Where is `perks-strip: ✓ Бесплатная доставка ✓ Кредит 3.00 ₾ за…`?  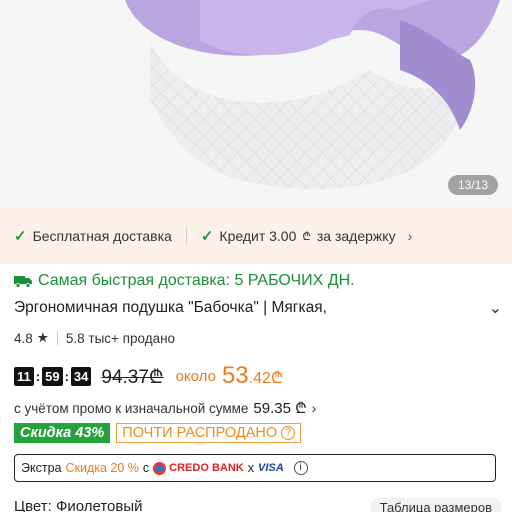
perks-strip: ✓ Бесплатная доставка ✓ Кредит 3.00 ₾ за… is located at coordinates (256, 236).